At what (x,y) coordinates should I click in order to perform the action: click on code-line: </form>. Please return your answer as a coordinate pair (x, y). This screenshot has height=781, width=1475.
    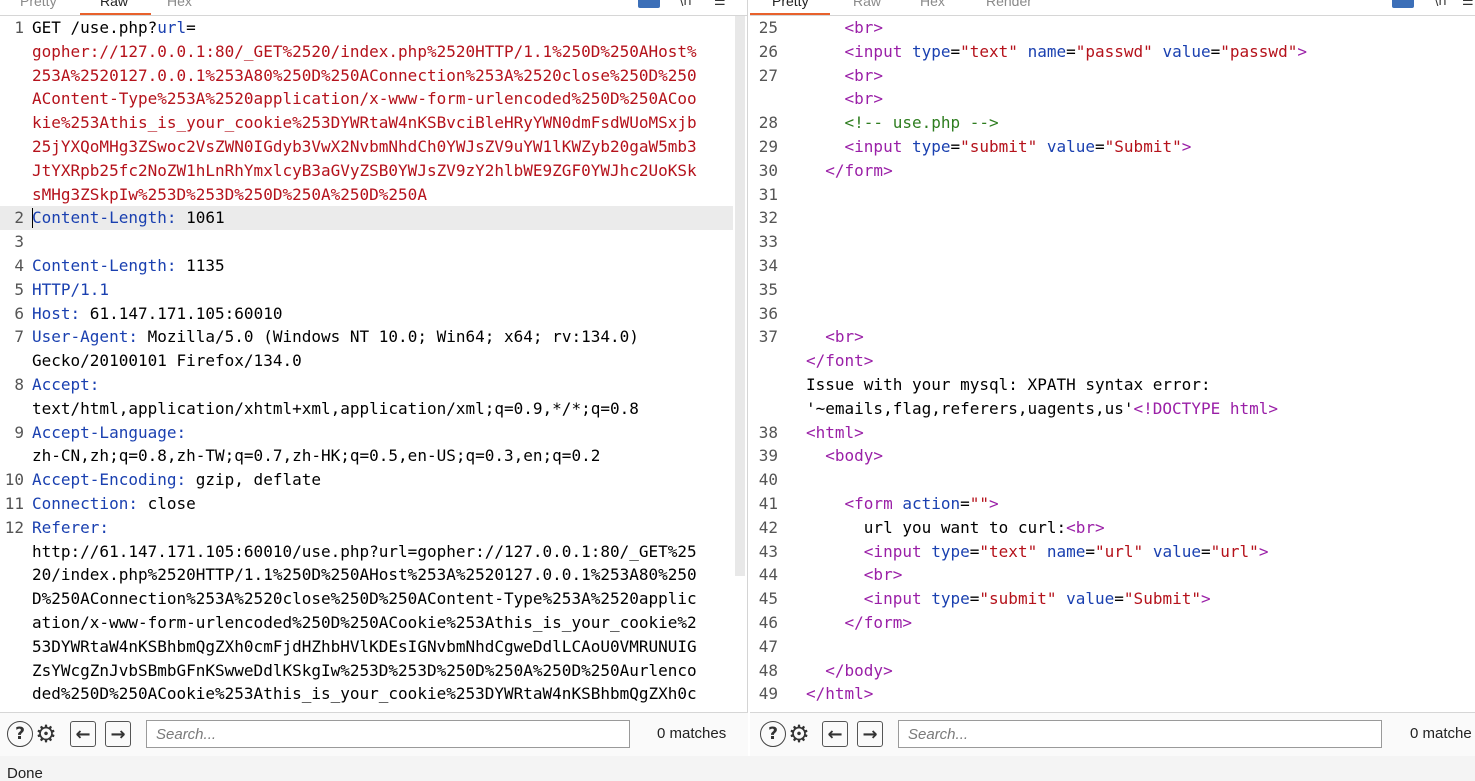
    Looking at the image, I should click on (849, 171).